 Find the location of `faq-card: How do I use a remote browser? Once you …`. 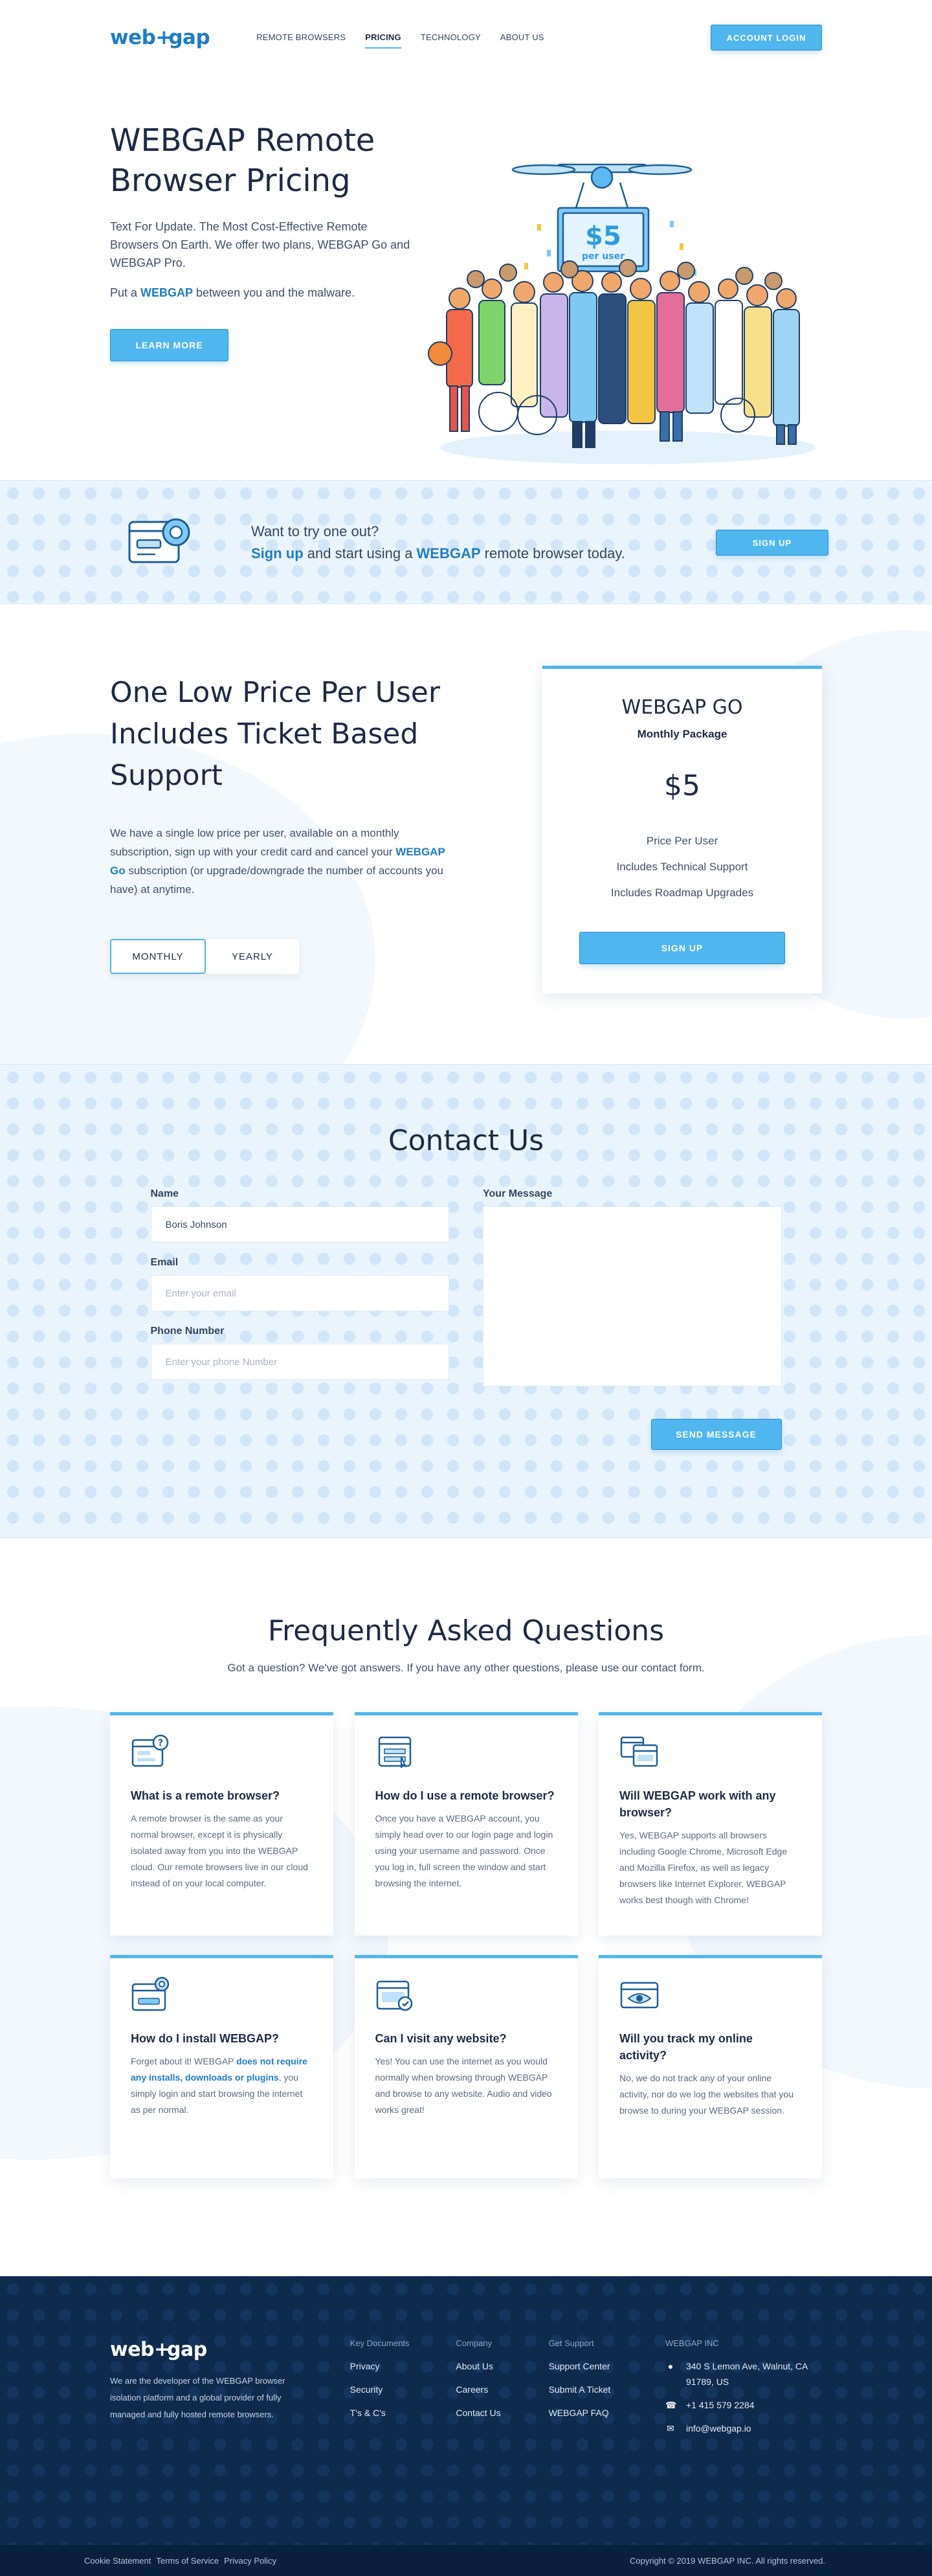

faq-card: How do I use a remote browser? Once you … is located at coordinates (466, 1824).